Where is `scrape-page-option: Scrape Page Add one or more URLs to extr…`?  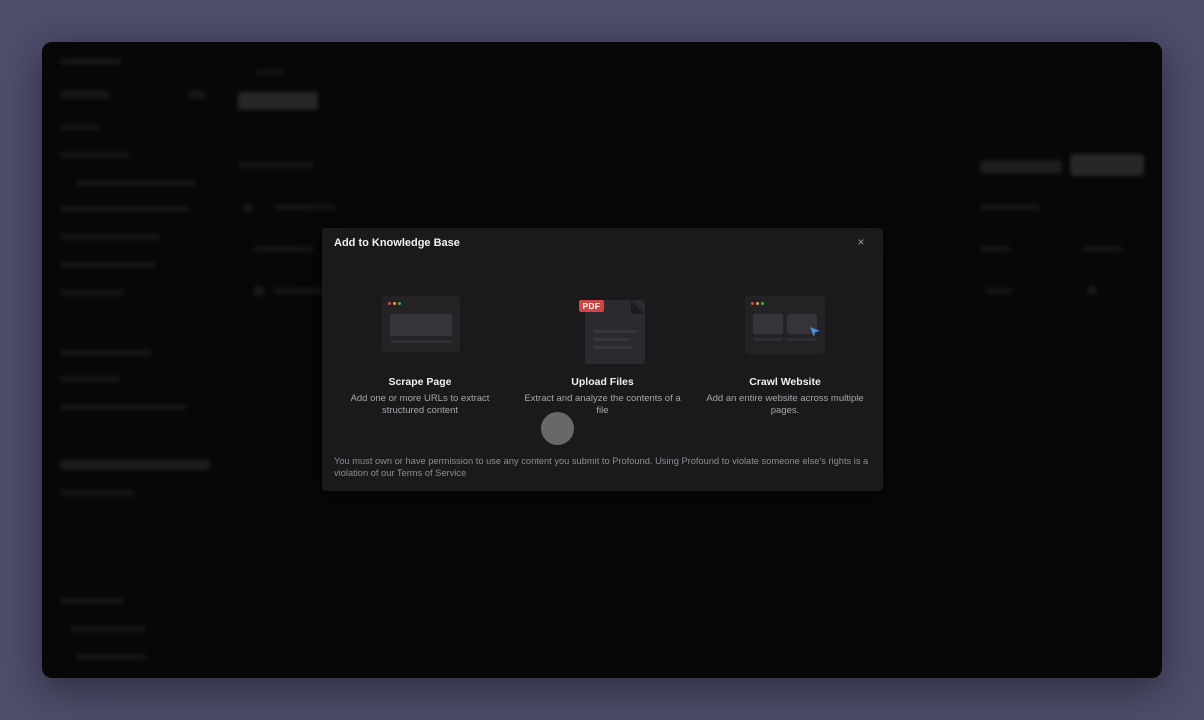 scrape-page-option: Scrape Page Add one or more URLs to extr… is located at coordinates (420, 365).